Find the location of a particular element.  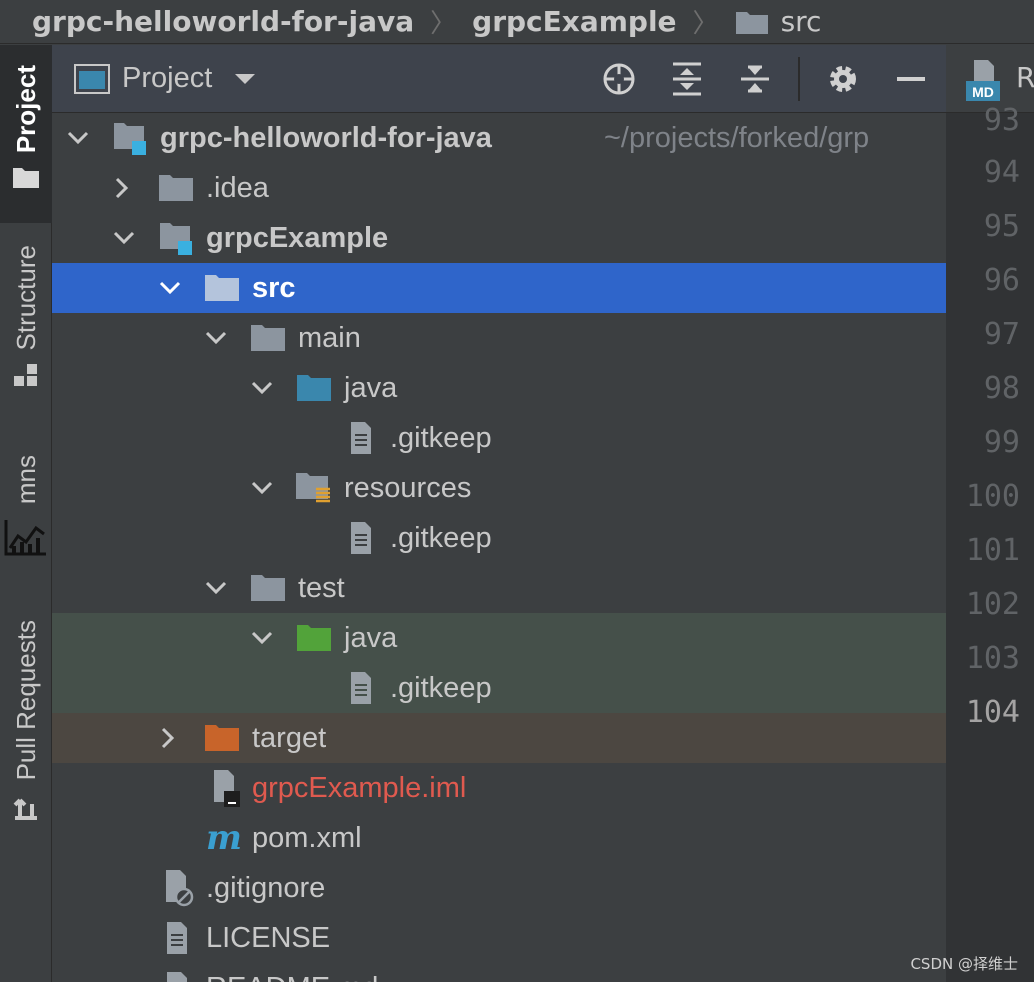

tree-item-label: test is located at coordinates (321, 587).